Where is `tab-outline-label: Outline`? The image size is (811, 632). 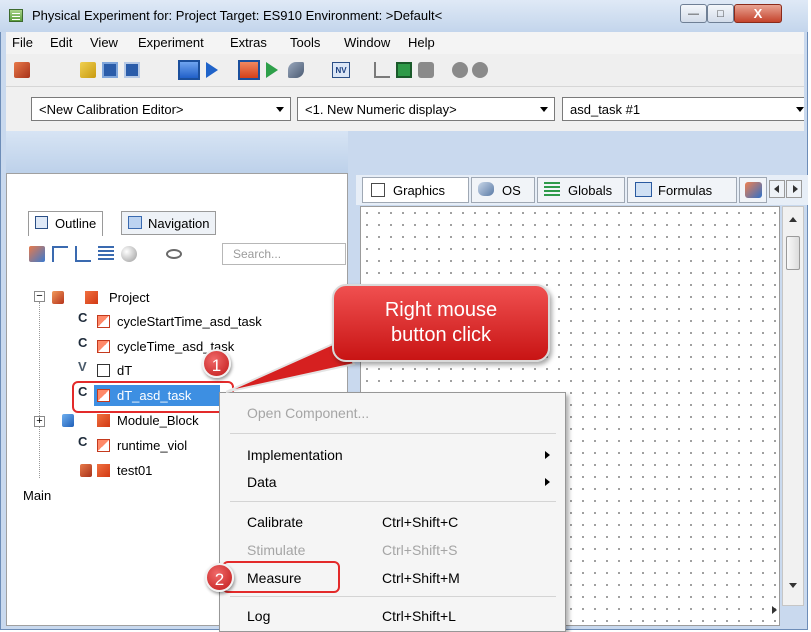
tab-outline-label: Outline is located at coordinates (76, 223).